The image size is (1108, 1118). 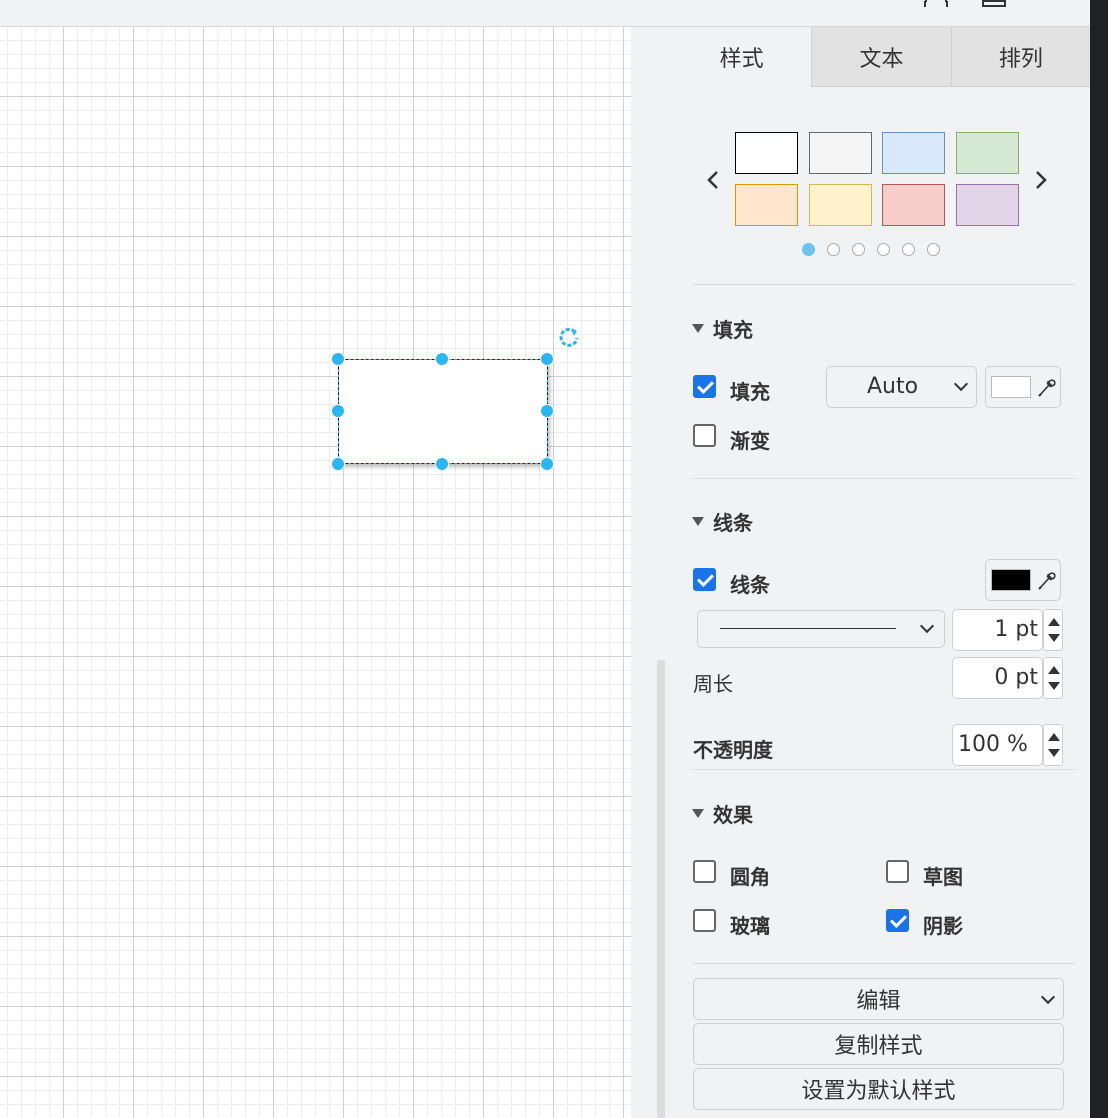 I want to click on gradient-checkbox, so click(x=704, y=435).